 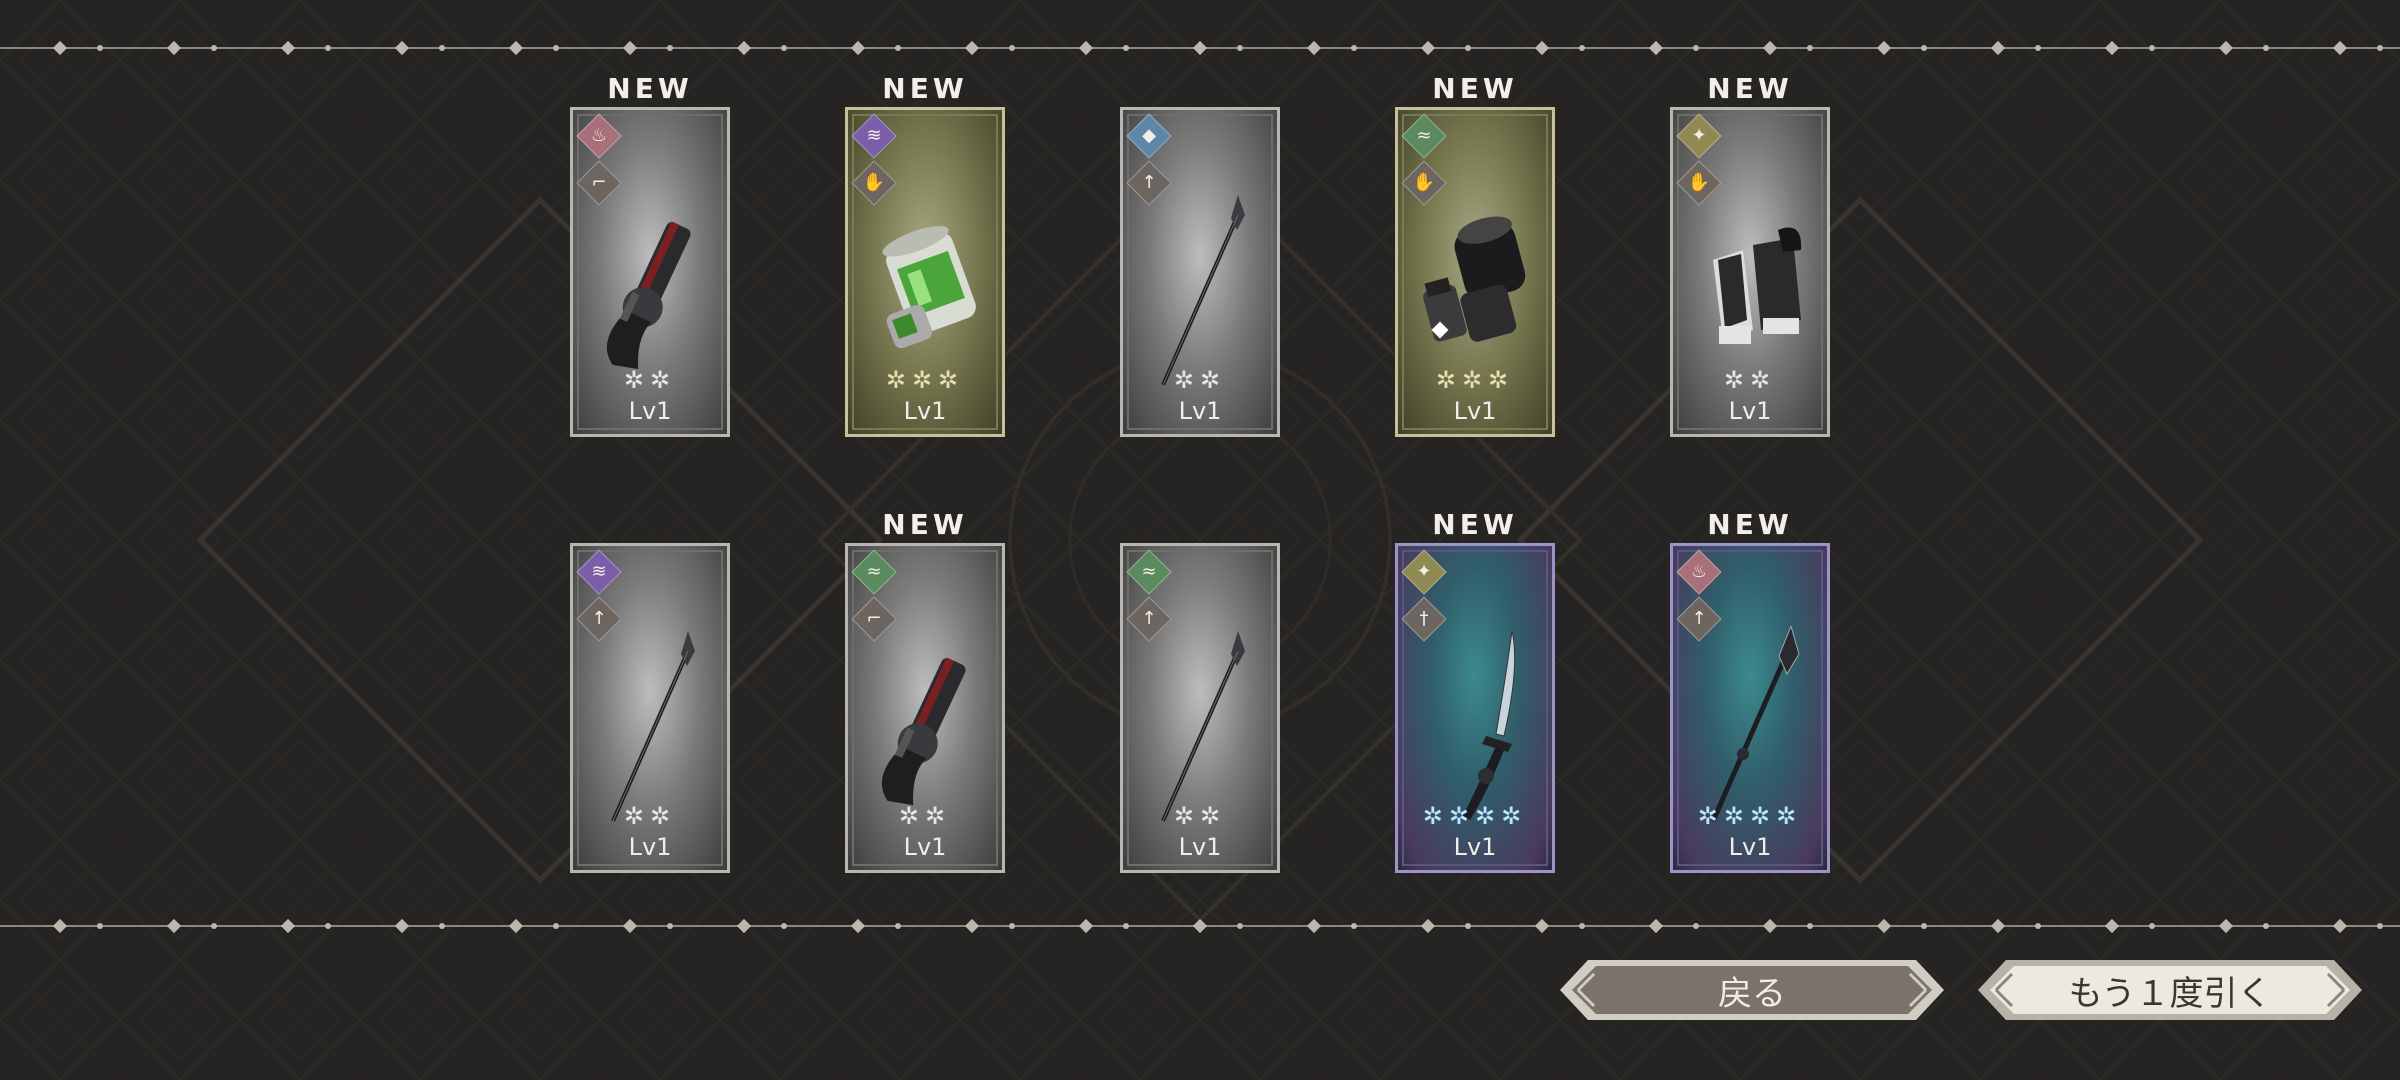 I want to click on item-card-frame: ◆ ↑ ✲✲ Lv1, so click(x=1200, y=272).